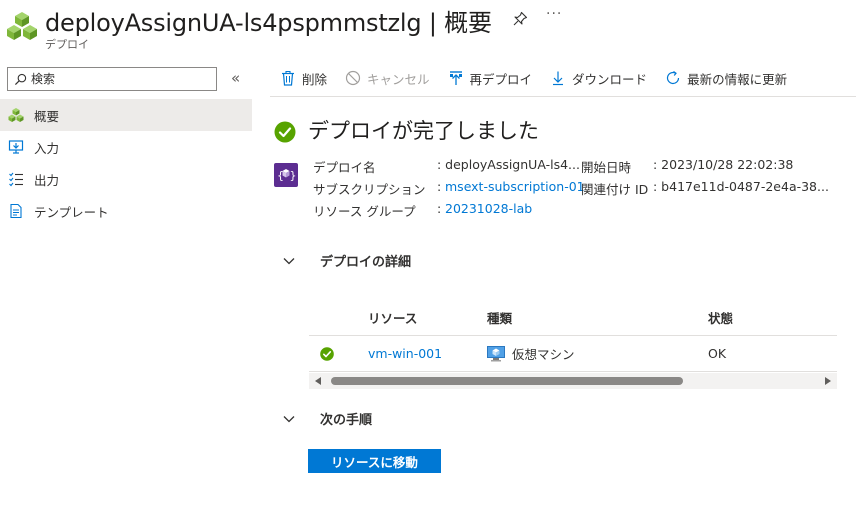 The image size is (856, 508). Describe the element at coordinates (558, 78) in the screenshot. I see `download-icon` at that location.